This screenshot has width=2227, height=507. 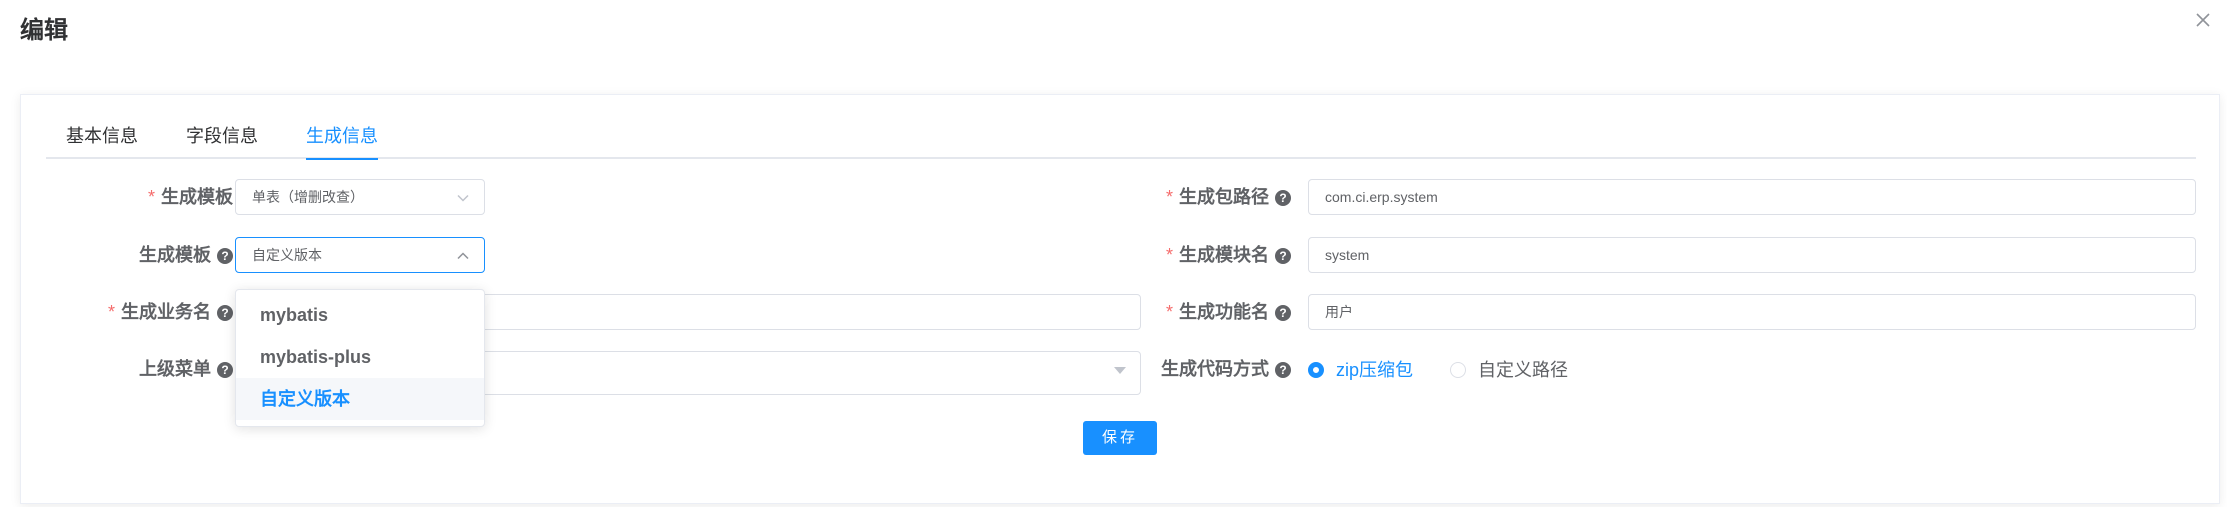 I want to click on module-name-value: system, so click(x=1347, y=255).